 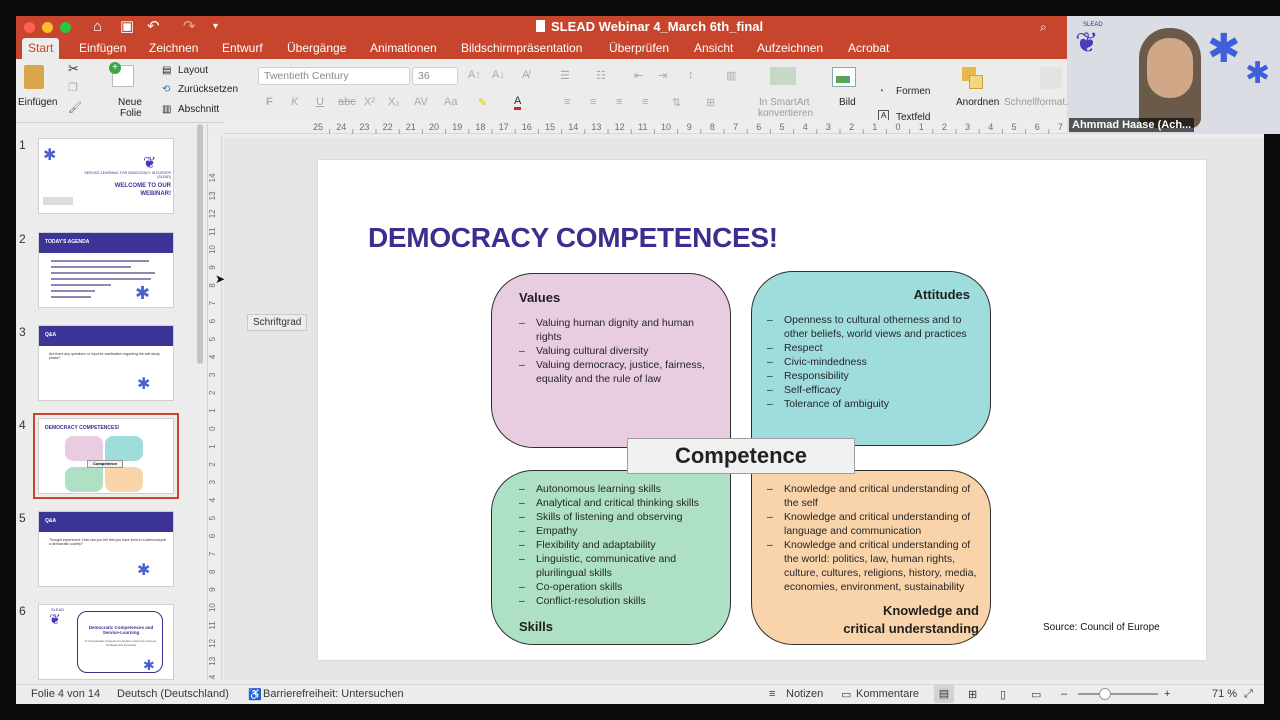 What do you see at coordinates (1043, 27) in the screenshot?
I see `search-icon: ⌕` at bounding box center [1043, 27].